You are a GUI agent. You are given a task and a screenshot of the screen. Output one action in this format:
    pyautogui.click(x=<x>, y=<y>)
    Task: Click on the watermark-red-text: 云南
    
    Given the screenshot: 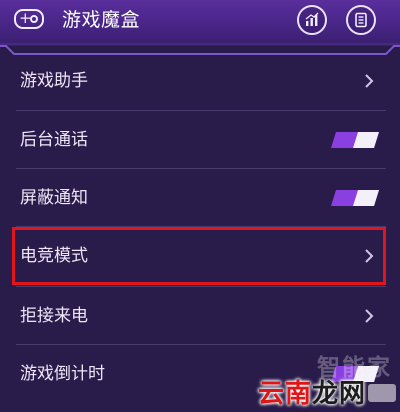 What is the action you would take?
    pyautogui.click(x=284, y=394)
    